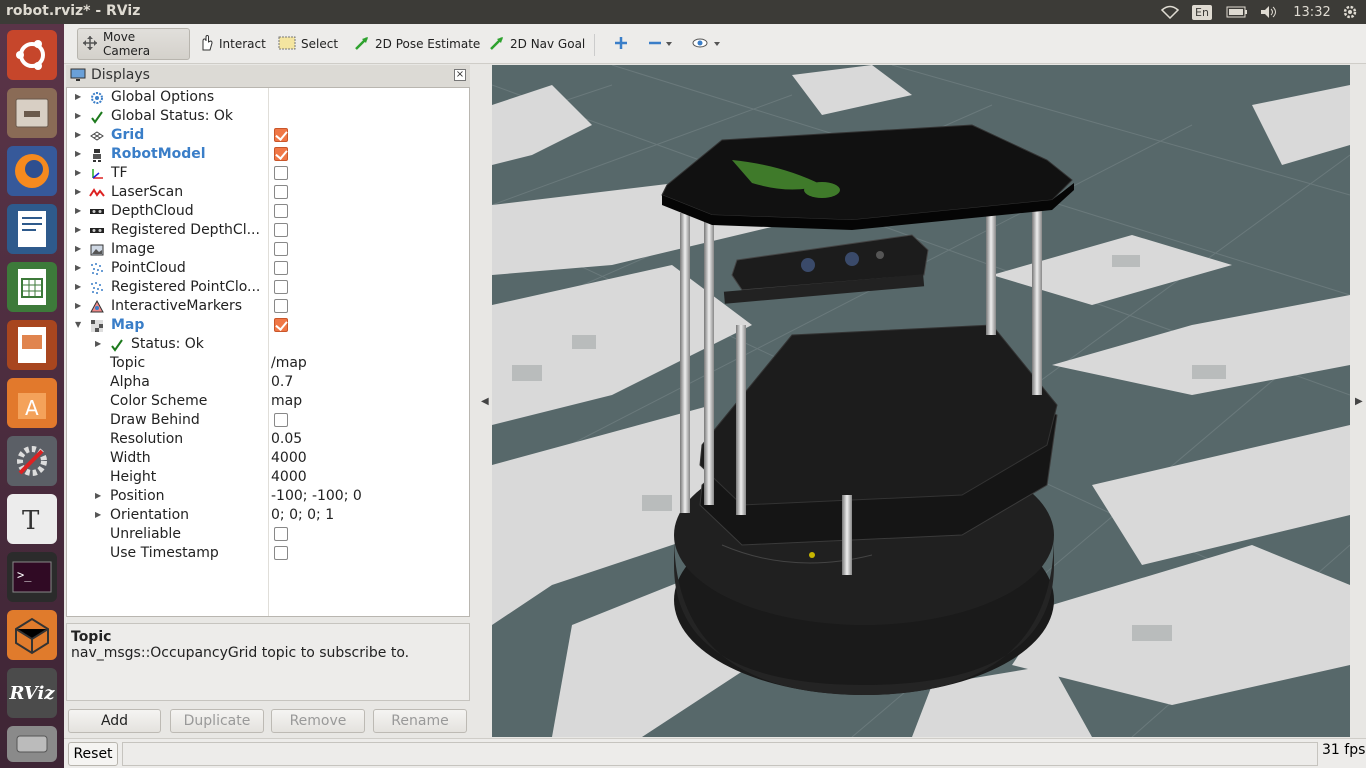 The image size is (1366, 768). Describe the element at coordinates (281, 306) in the screenshot. I see `interactive-markers-checkbox` at that location.